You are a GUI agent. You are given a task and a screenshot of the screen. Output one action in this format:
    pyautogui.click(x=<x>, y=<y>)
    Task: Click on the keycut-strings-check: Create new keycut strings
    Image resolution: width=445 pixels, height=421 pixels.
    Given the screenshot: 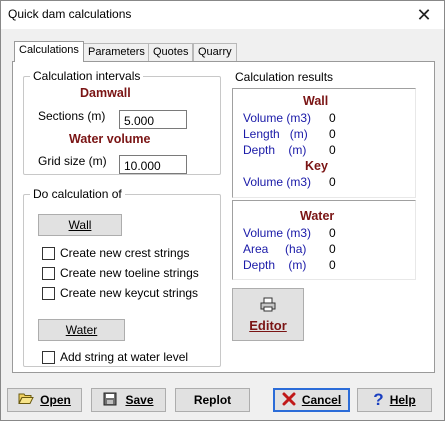 What is the action you would take?
    pyautogui.click(x=120, y=293)
    